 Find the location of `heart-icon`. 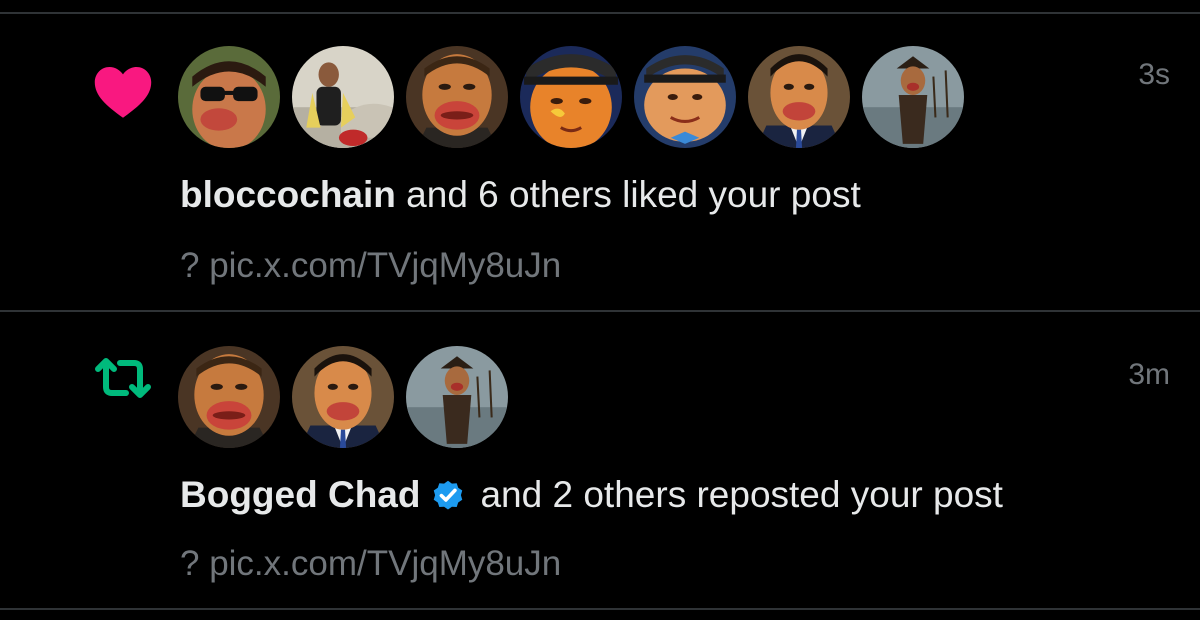

heart-icon is located at coordinates (123, 92).